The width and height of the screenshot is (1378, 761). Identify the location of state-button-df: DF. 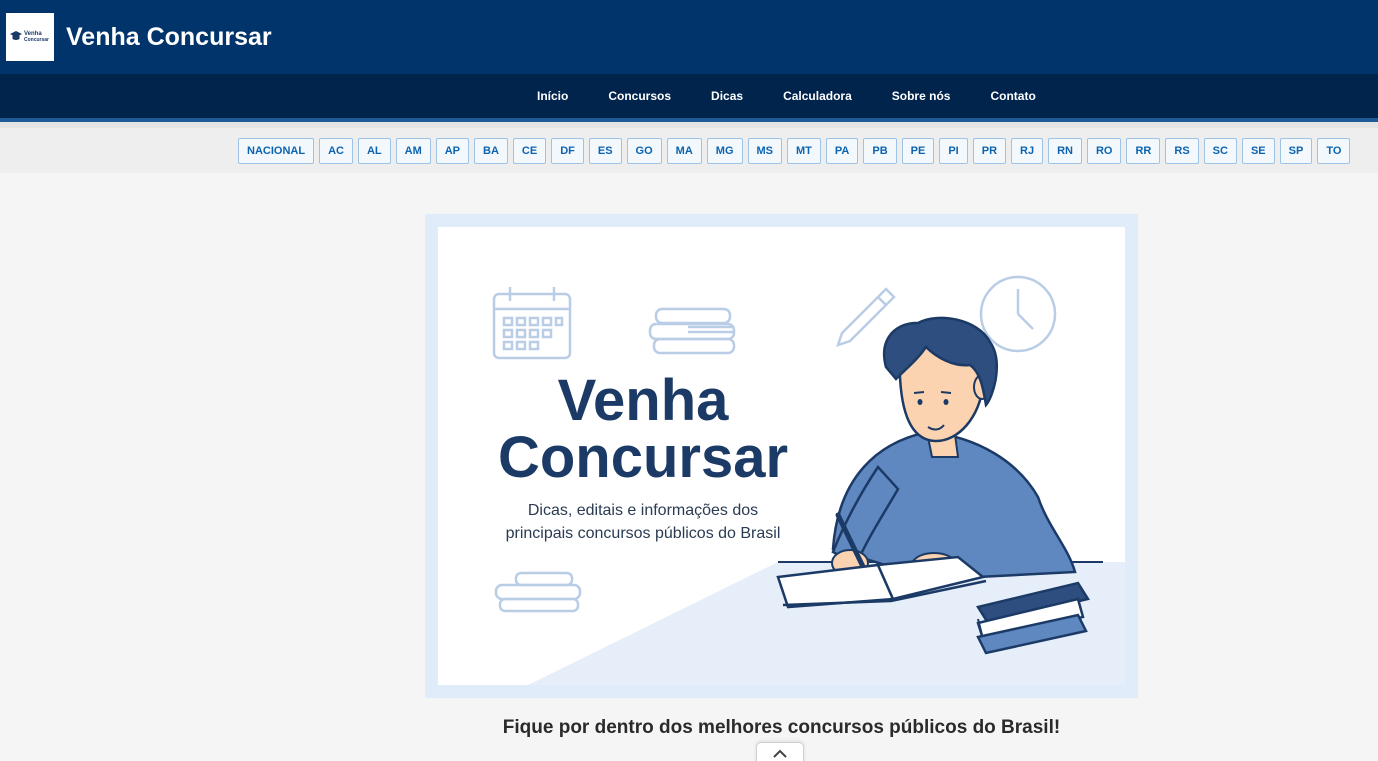
(567, 151).